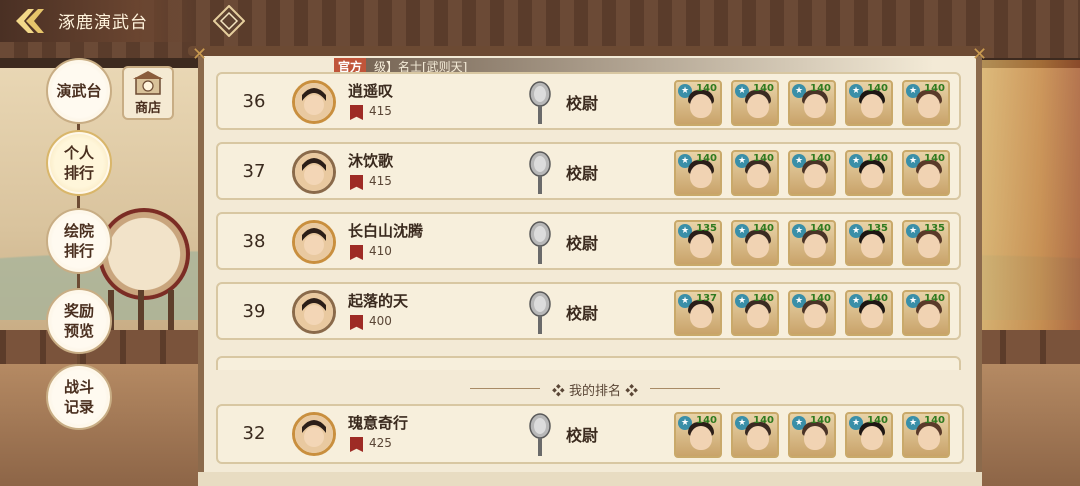 This screenshot has width=1080, height=486. What do you see at coordinates (79, 321) in the screenshot?
I see `nav-reward-preview-button: 奖励 预览` at bounding box center [79, 321].